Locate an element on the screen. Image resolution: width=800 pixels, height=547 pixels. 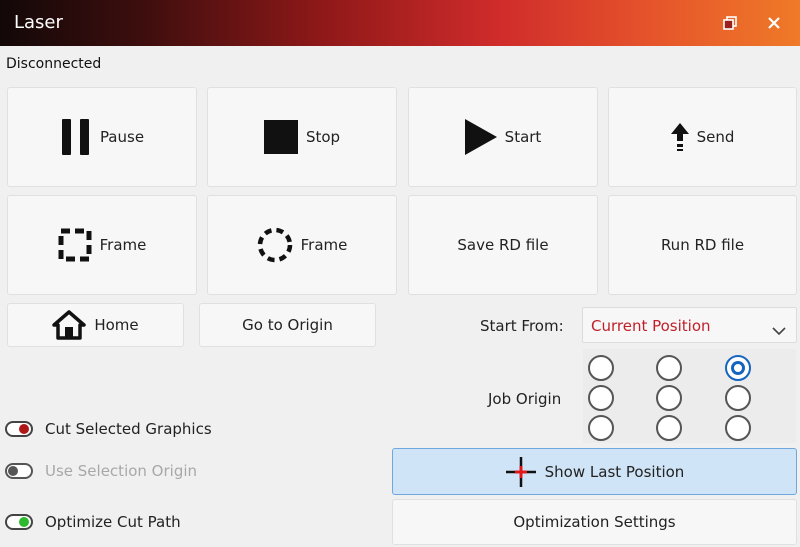
window-title: Laser is located at coordinates (38, 22).